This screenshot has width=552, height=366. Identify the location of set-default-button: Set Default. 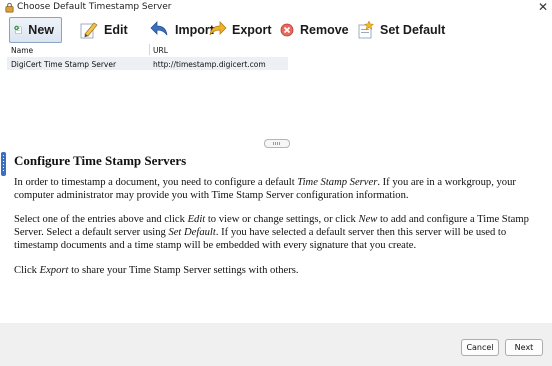
(400, 30).